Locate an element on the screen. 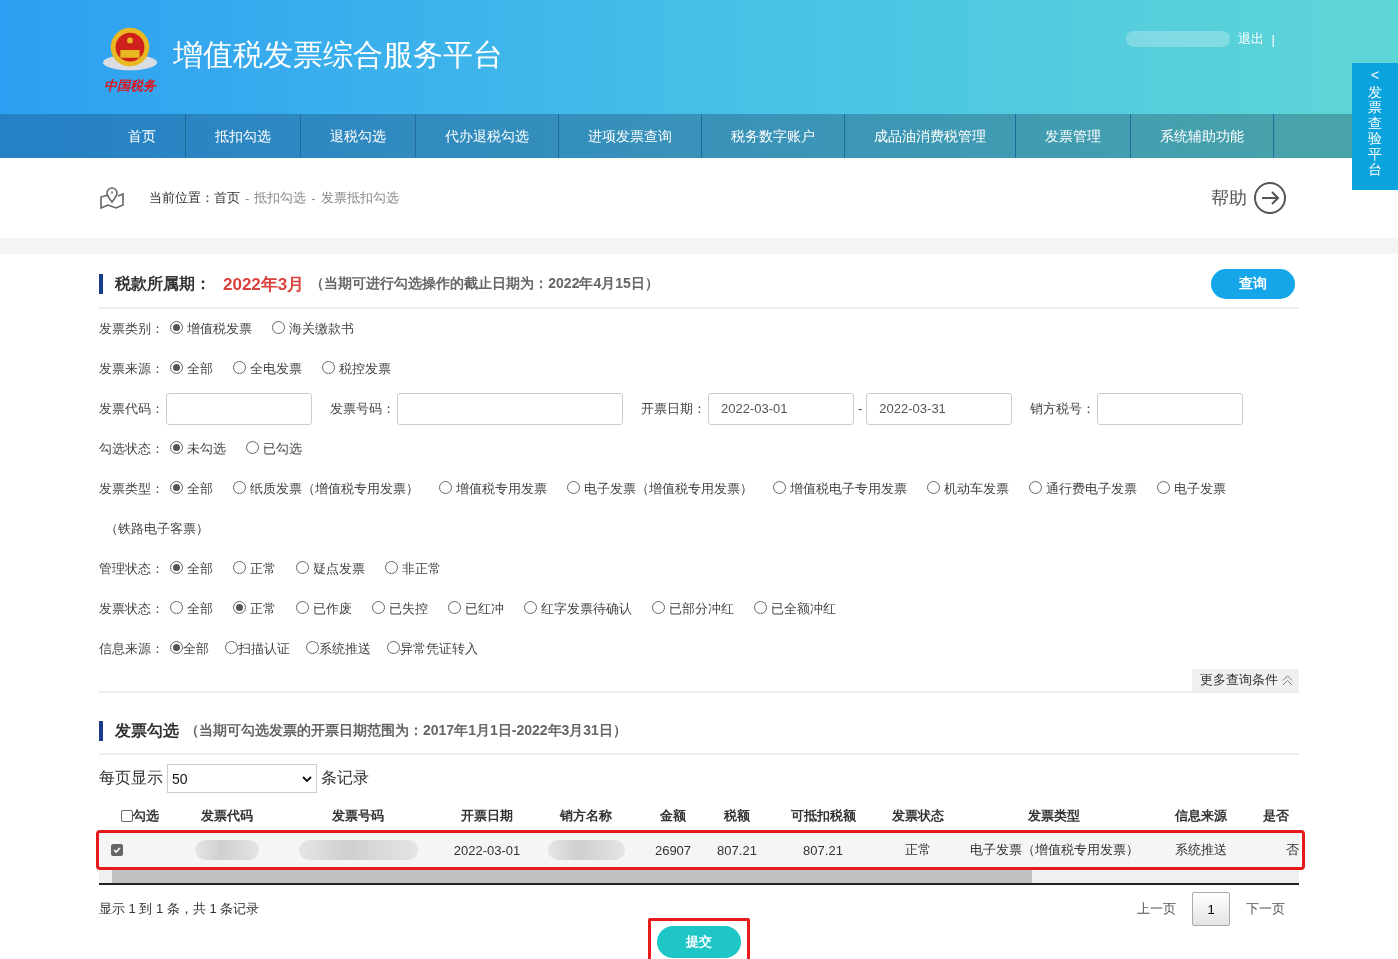 The image size is (1398, 959). breadcrumb-label: 当前位置： is located at coordinates (181, 198).